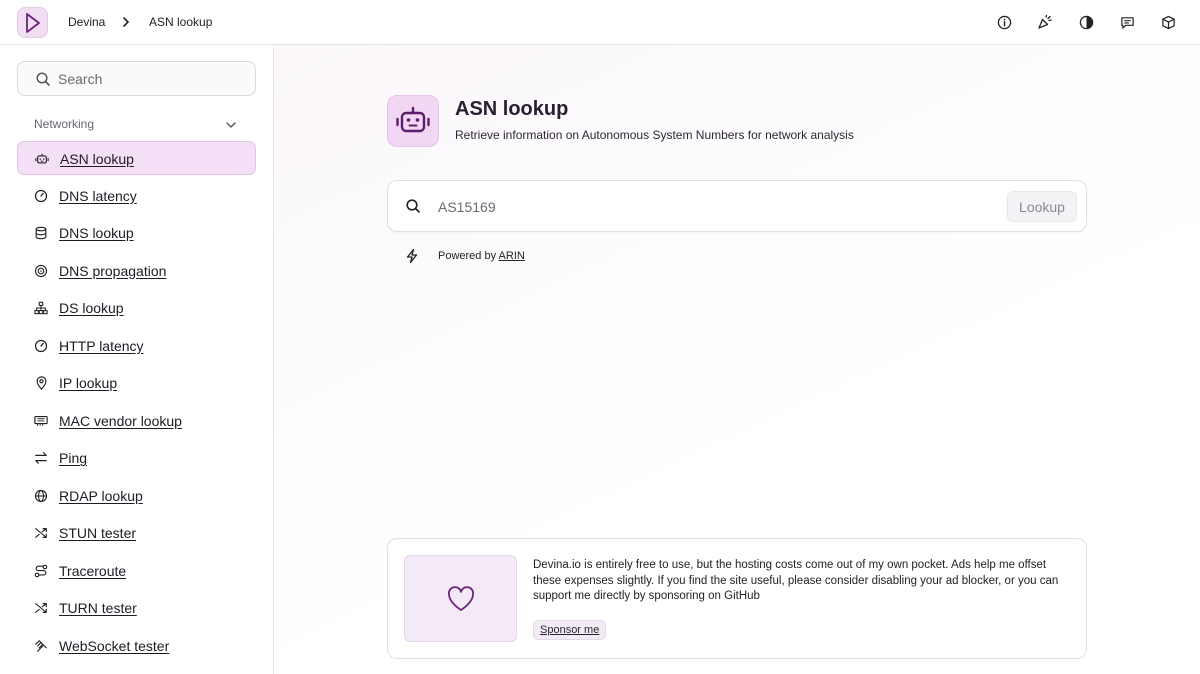 The image size is (1200, 674). Describe the element at coordinates (136, 308) in the screenshot. I see `sidebar-item-ds-lookup: DS lookup` at that location.